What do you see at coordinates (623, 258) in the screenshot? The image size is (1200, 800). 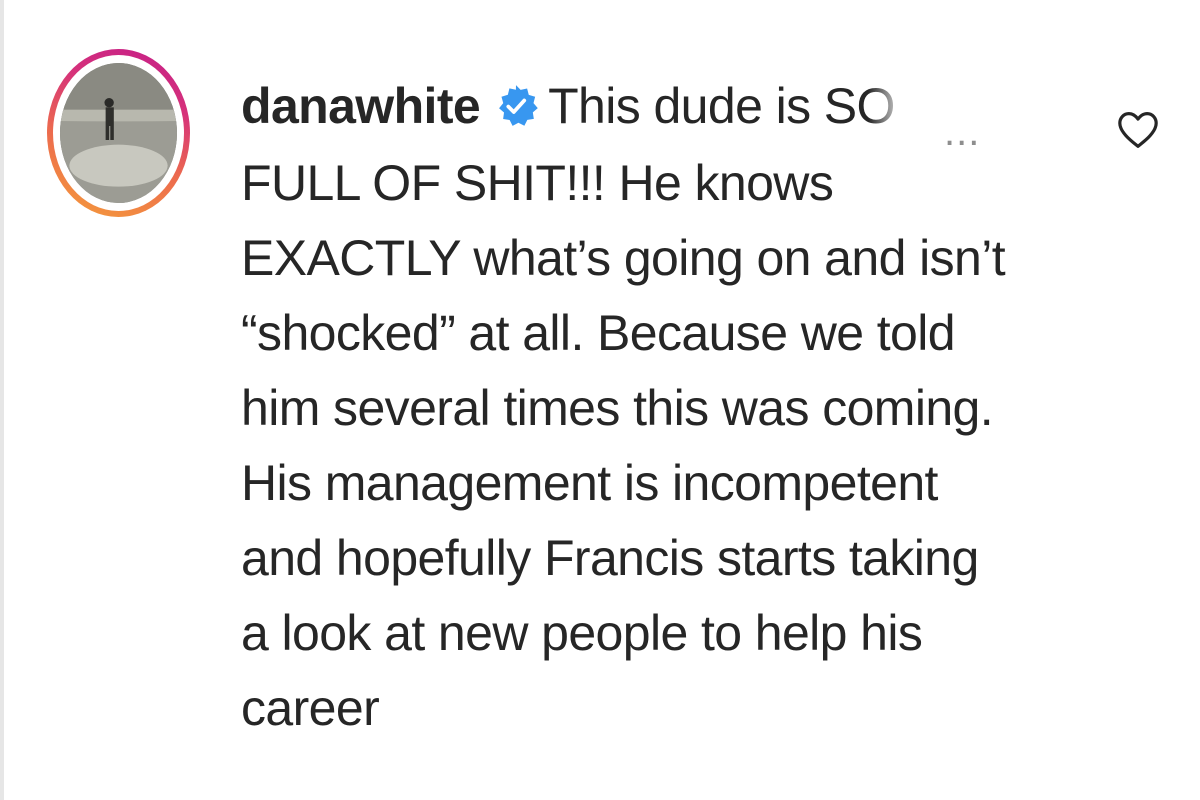 I see `comment-line: EXACTLY what’s going on and isn’t` at bounding box center [623, 258].